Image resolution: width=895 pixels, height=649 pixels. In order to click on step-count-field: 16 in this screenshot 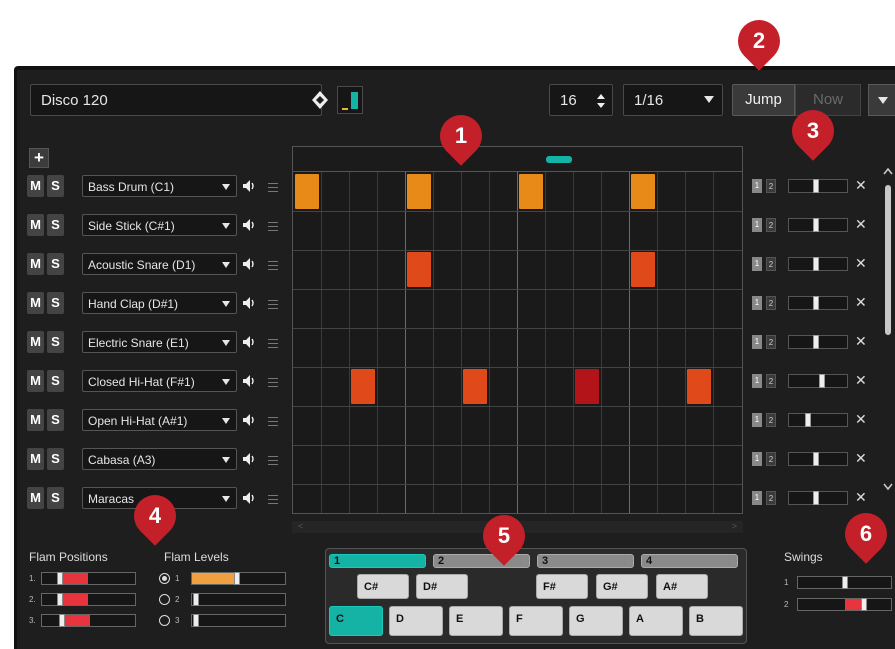, I will do `click(581, 100)`.